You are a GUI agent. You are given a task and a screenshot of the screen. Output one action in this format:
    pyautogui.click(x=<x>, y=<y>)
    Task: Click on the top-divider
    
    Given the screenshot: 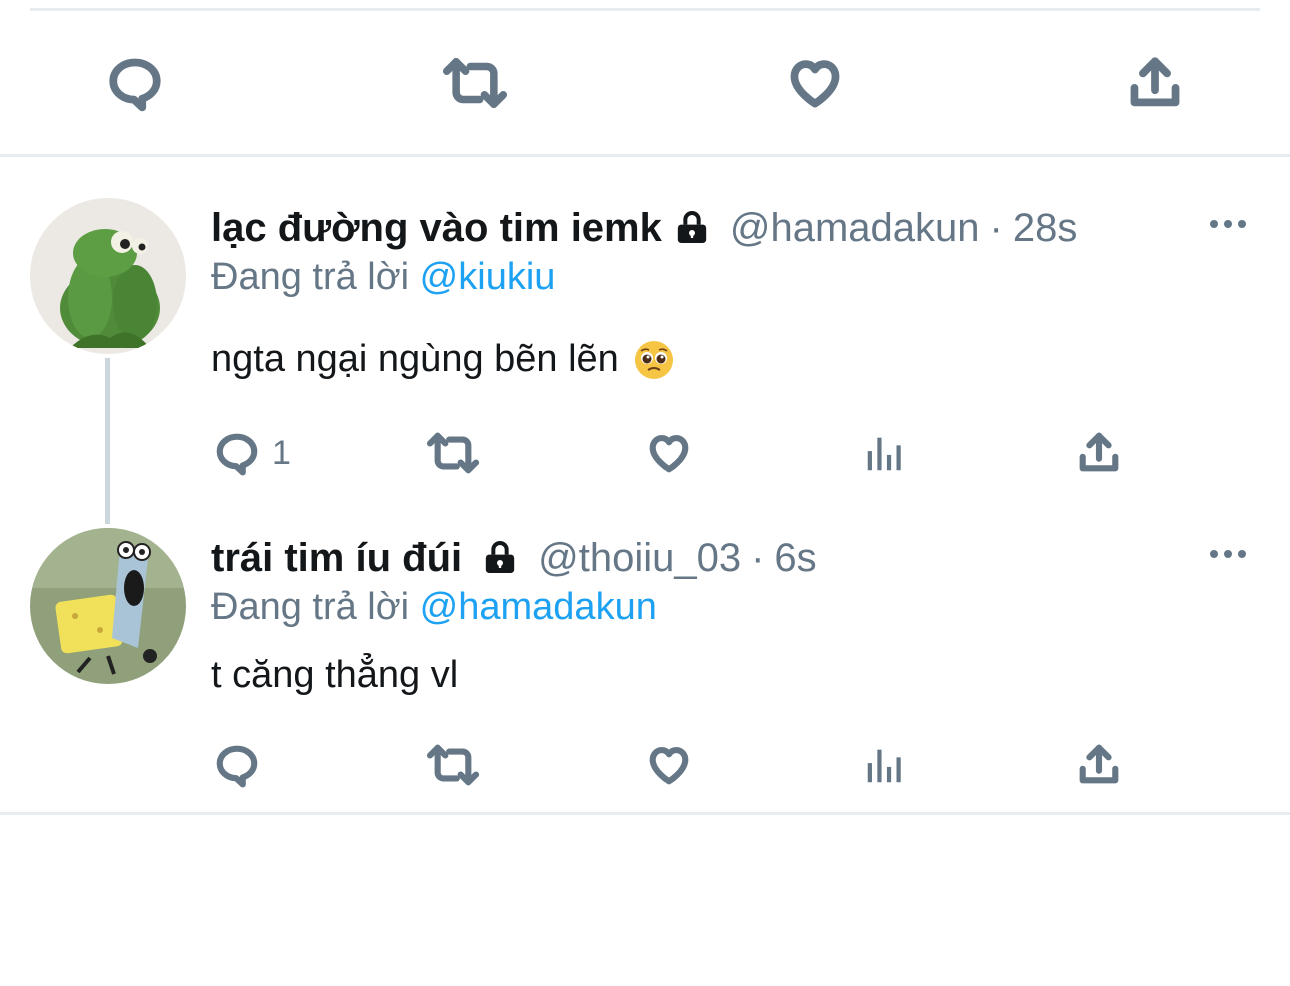 What is the action you would take?
    pyautogui.click(x=645, y=9)
    